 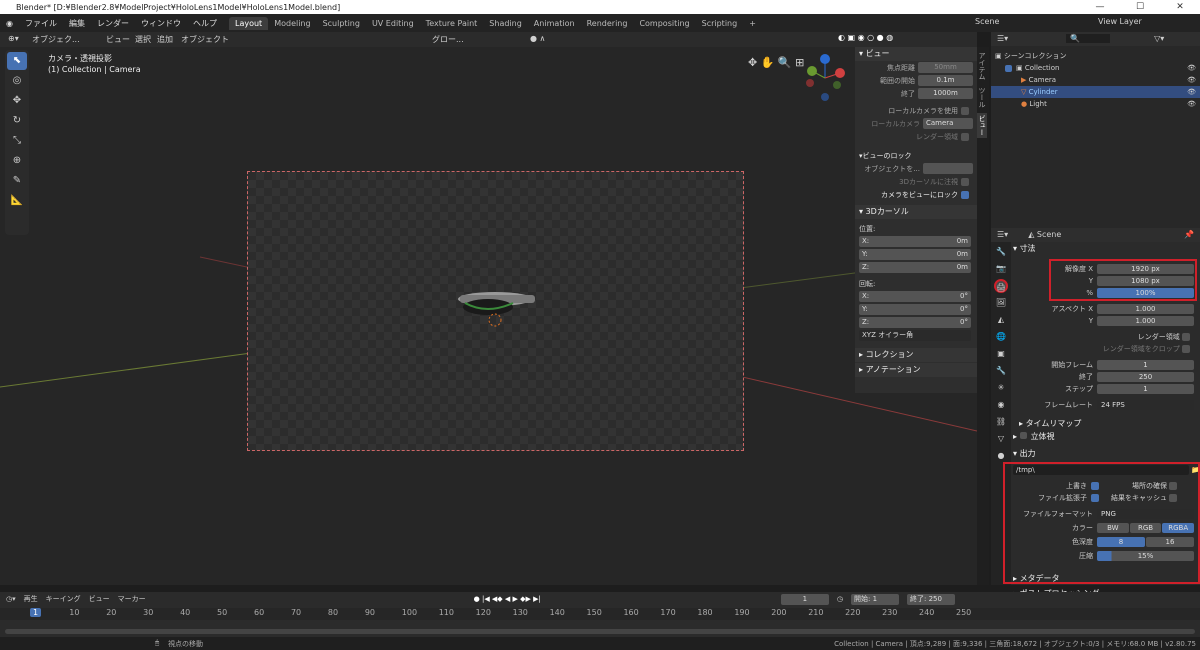 What do you see at coordinates (1159, 38) in the screenshot?
I see `filter-icon: ▽▾` at bounding box center [1159, 38].